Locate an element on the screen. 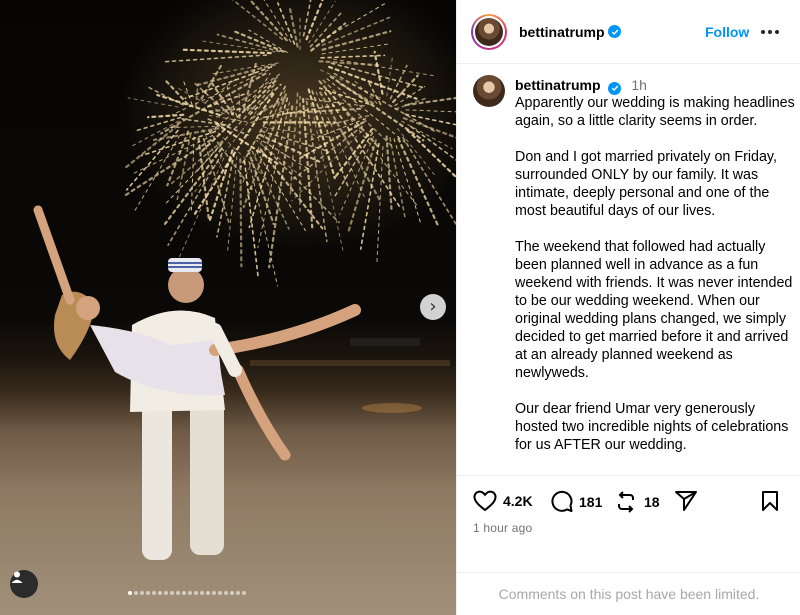 This screenshot has height=615, width=800. caption-username: bettinatrump is located at coordinates (558, 85).